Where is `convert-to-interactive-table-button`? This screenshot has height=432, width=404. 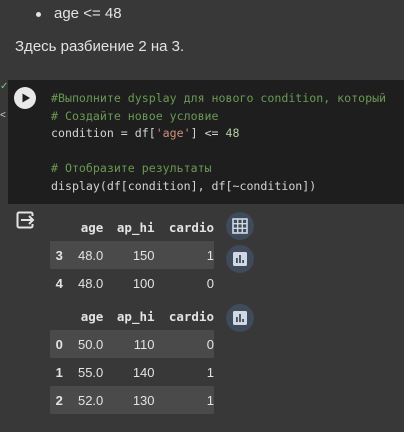
convert-to-interactive-table-button is located at coordinates (240, 226).